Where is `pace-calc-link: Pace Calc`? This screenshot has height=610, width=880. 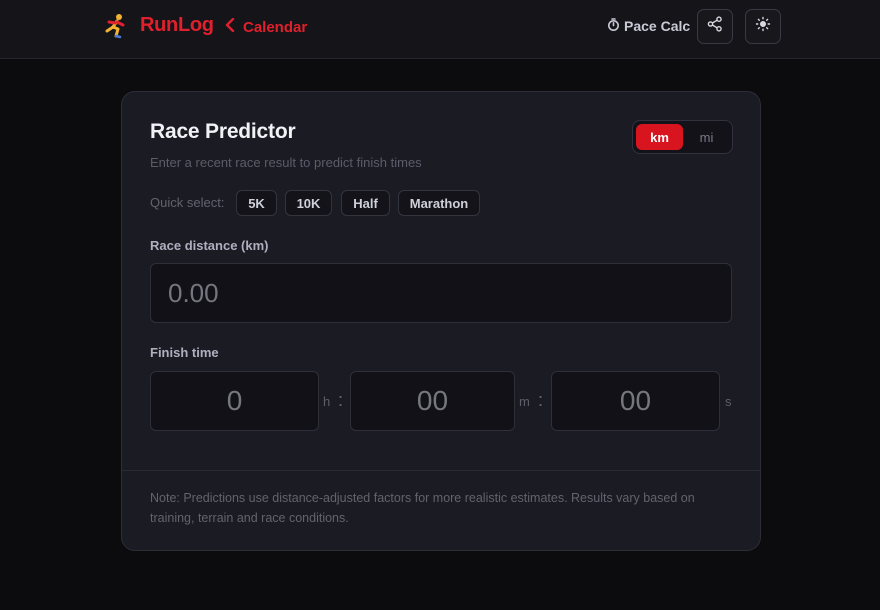 pace-calc-link: Pace Calc is located at coordinates (648, 26).